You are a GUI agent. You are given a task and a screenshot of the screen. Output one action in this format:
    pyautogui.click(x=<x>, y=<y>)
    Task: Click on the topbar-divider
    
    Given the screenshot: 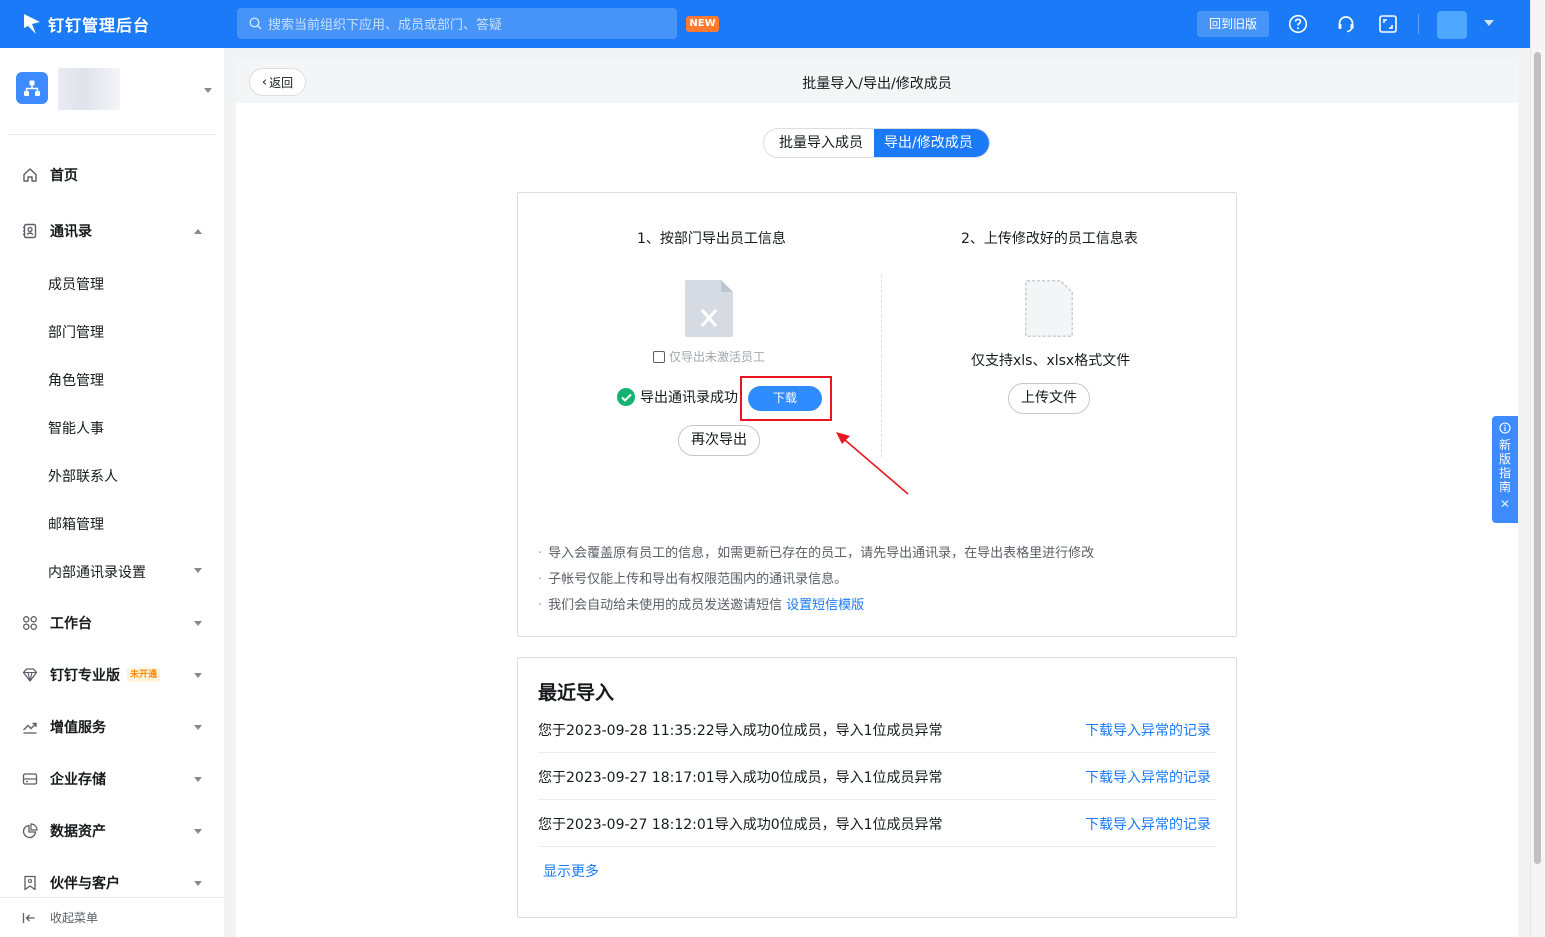 What is the action you would take?
    pyautogui.click(x=1418, y=24)
    